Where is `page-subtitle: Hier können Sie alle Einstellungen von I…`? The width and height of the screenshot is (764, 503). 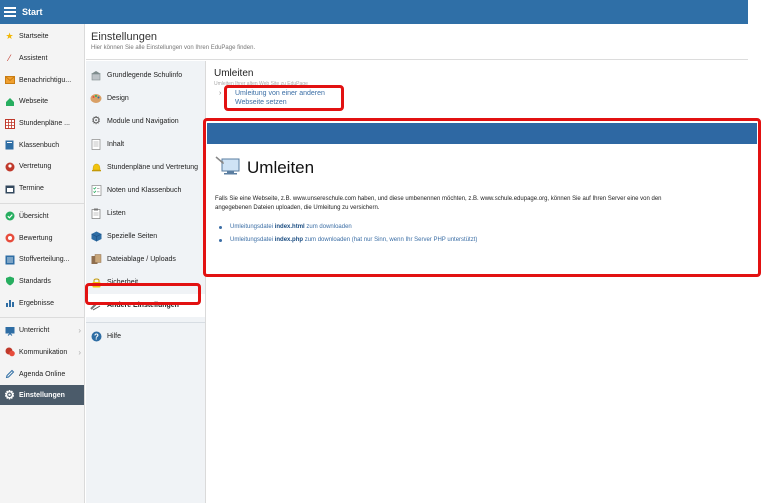
page-subtitle: Hier können Sie alle Einstellungen von I… is located at coordinates (173, 48).